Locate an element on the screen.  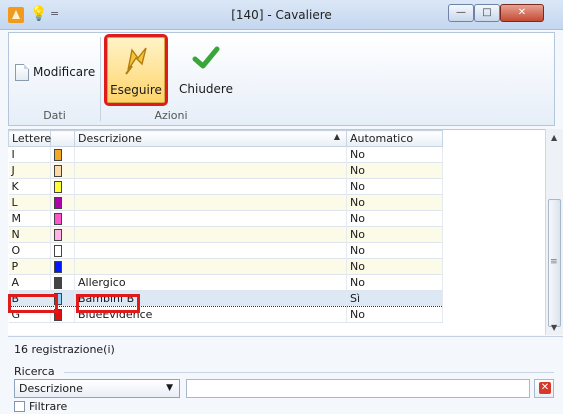
letter-cell: L is located at coordinates (29, 202).